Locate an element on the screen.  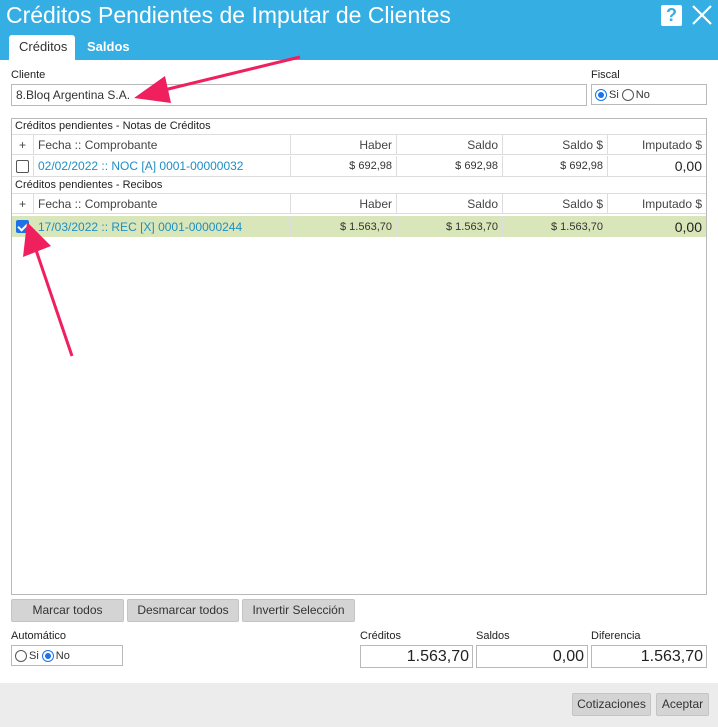
fiscal-no-label: No is located at coordinates (642, 94).